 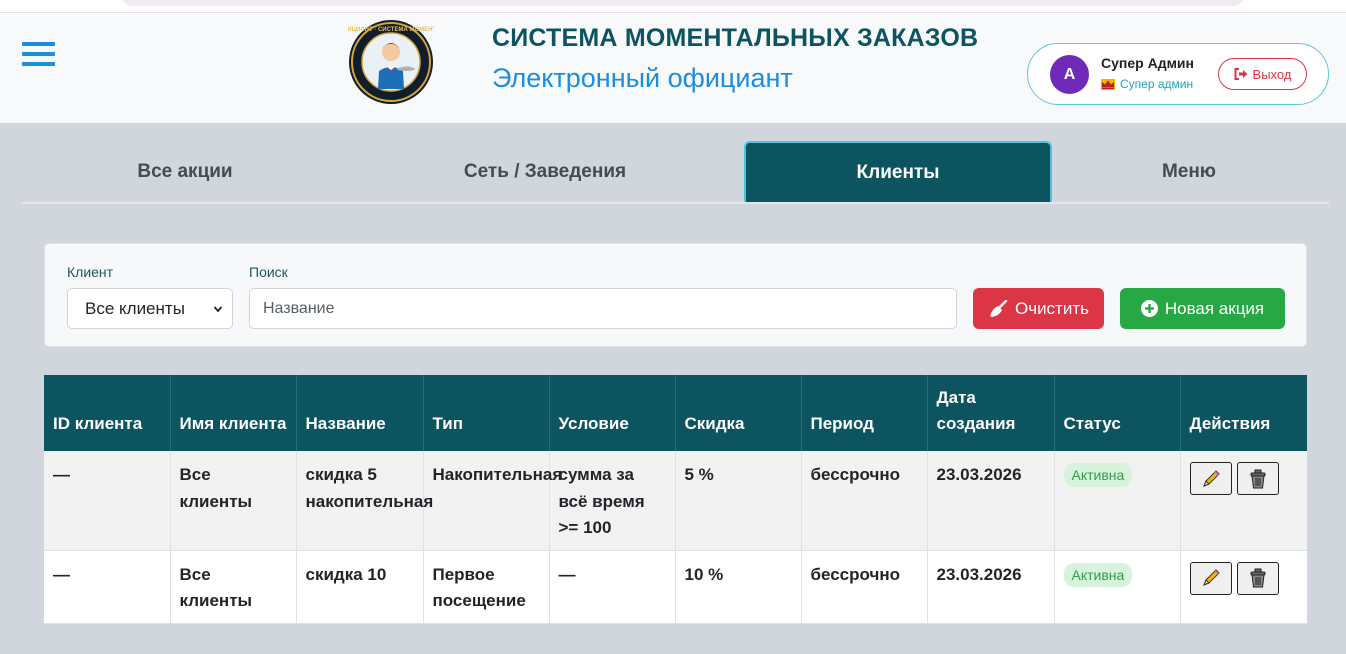 I want to click on header-bottom, so click(x=673, y=114).